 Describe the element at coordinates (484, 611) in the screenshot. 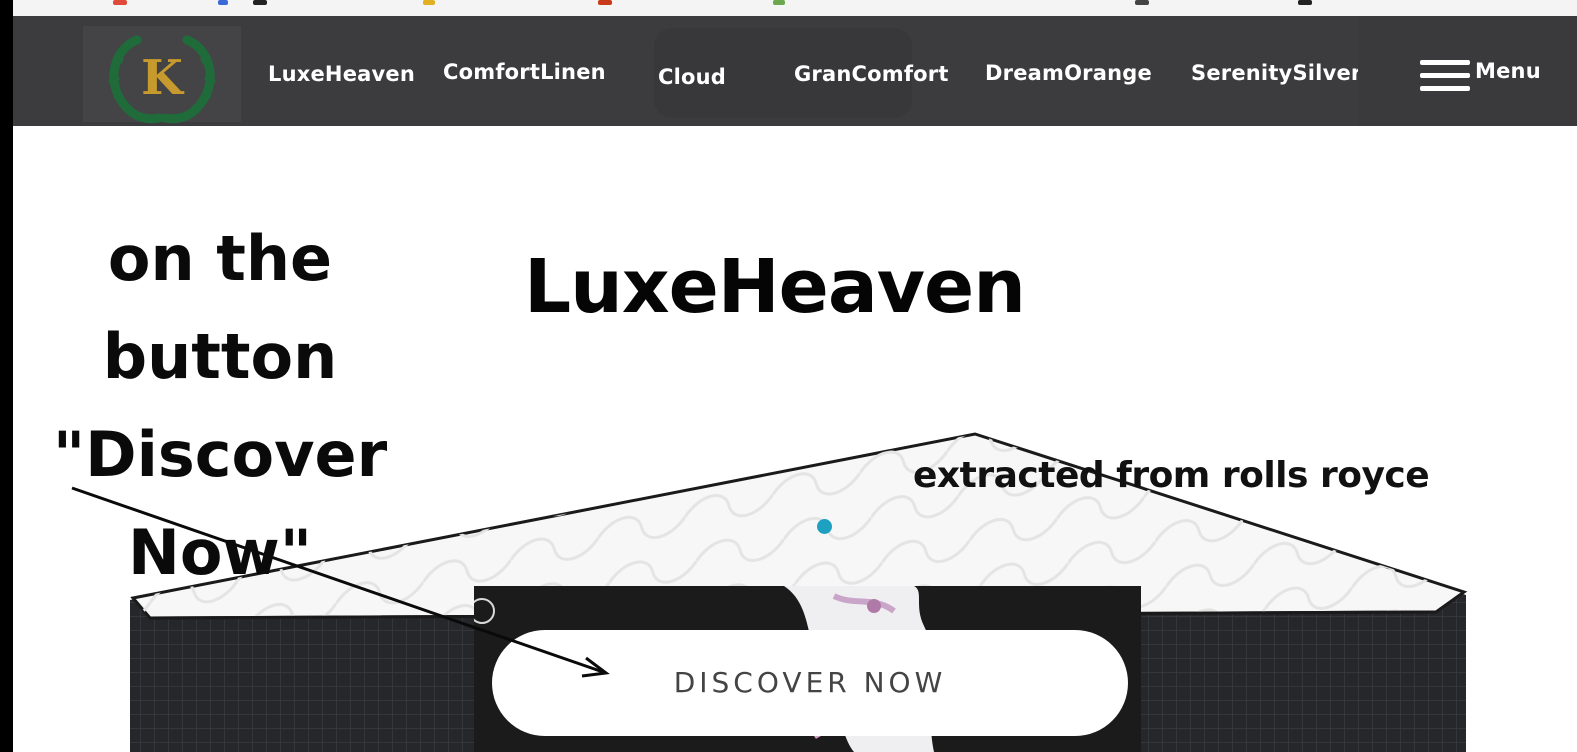

I see `promo-ring-icon` at that location.